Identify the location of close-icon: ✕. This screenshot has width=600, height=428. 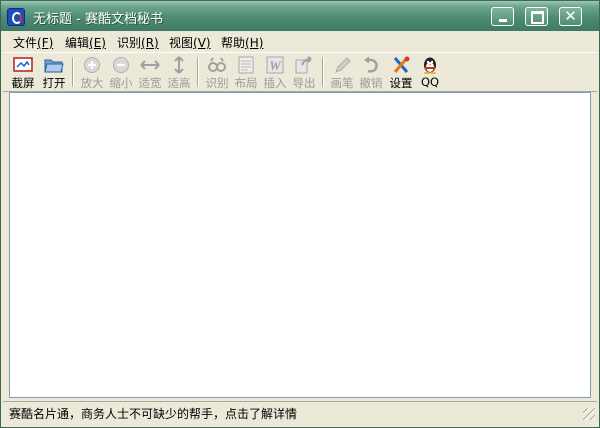
(570, 16).